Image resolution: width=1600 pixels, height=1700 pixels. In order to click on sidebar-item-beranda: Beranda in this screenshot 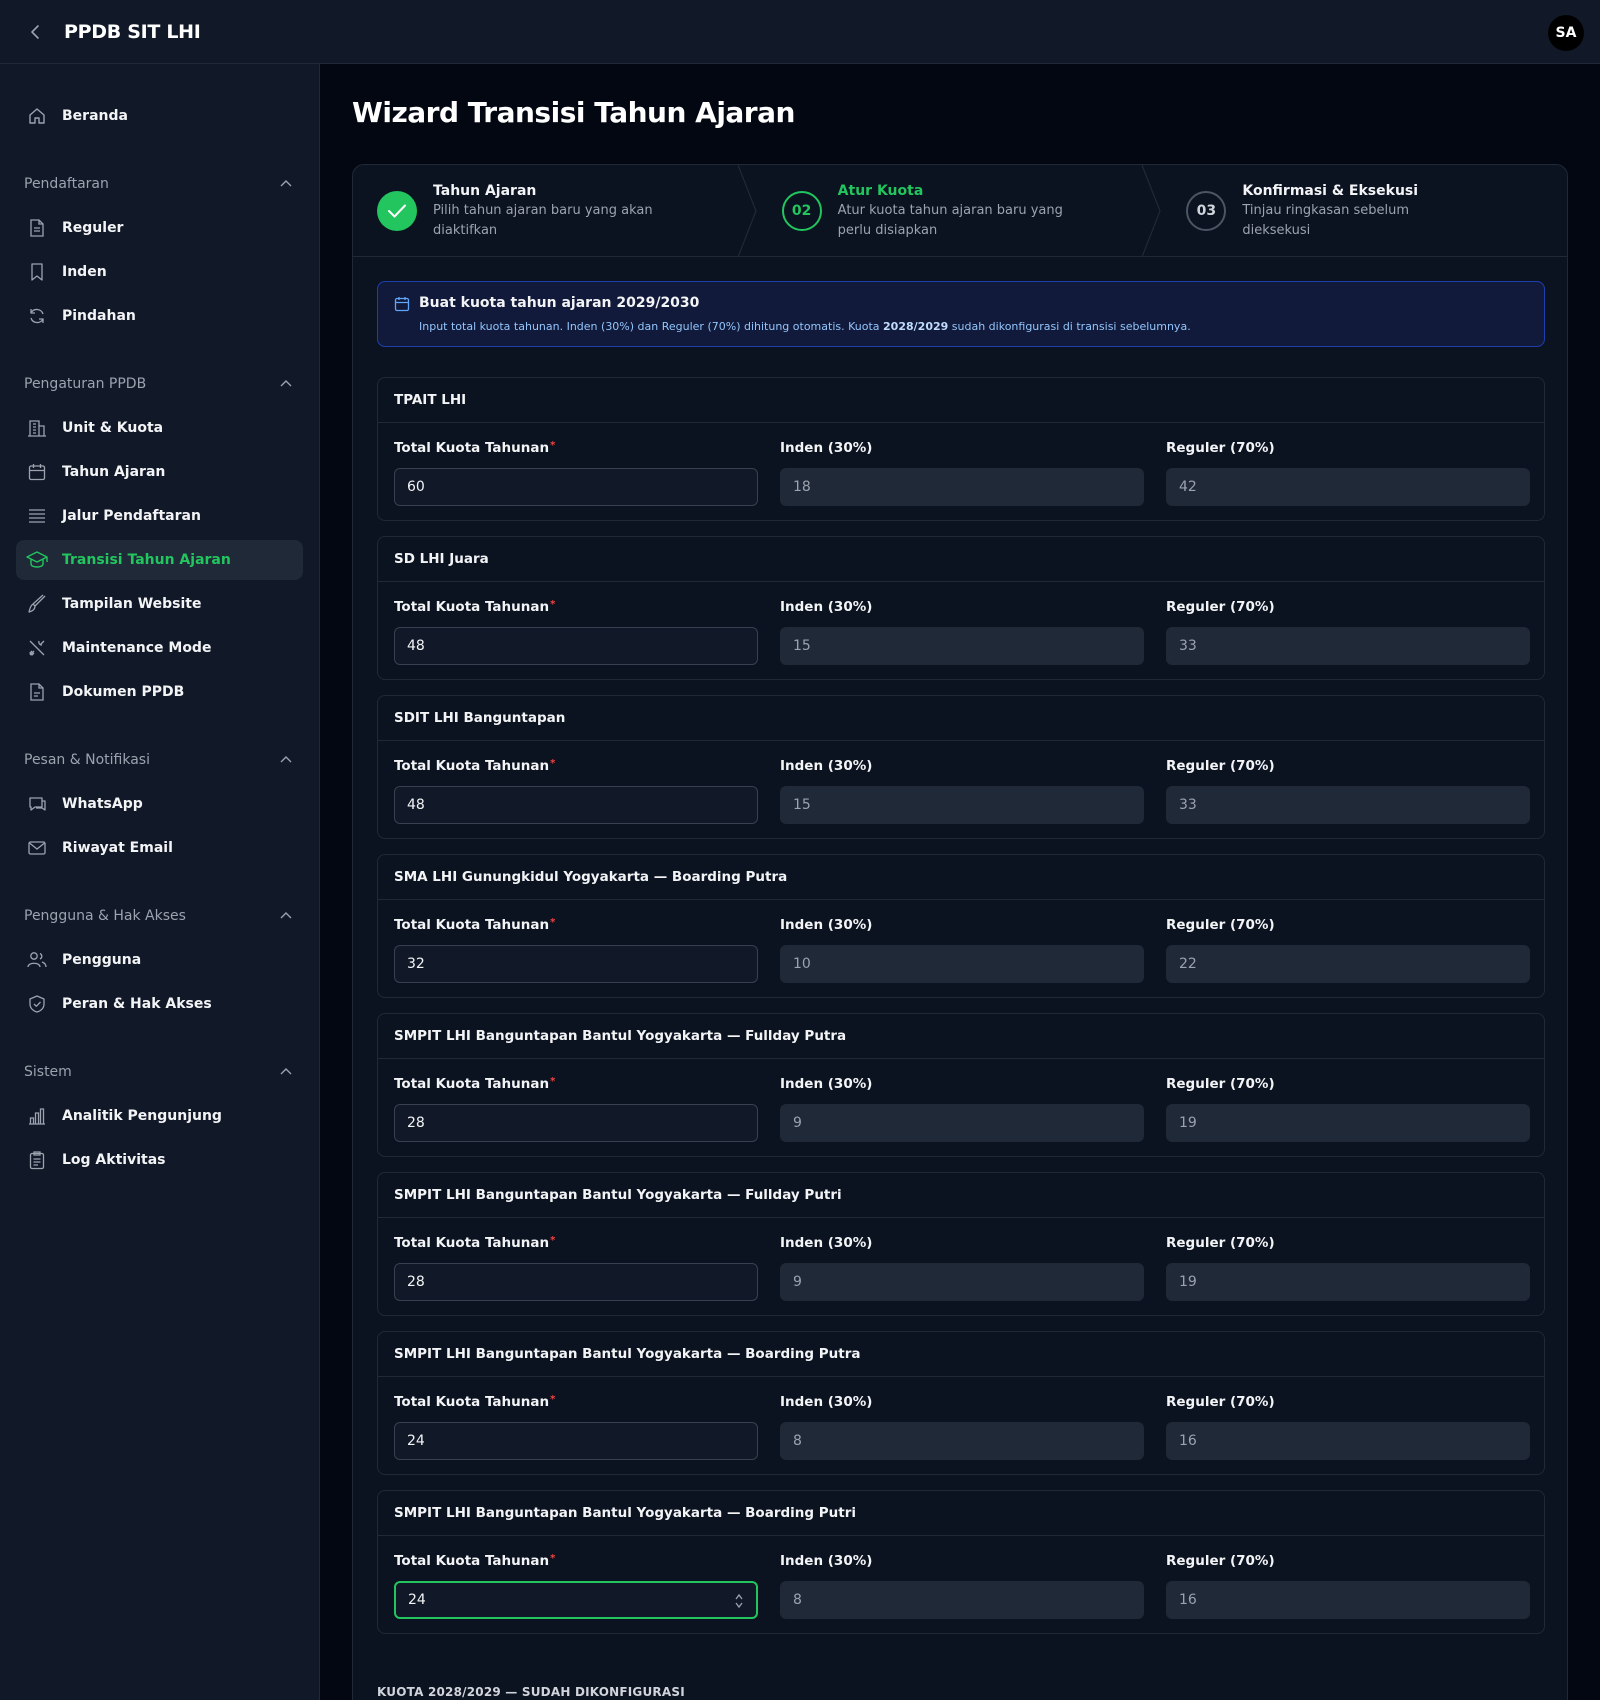, I will do `click(159, 116)`.